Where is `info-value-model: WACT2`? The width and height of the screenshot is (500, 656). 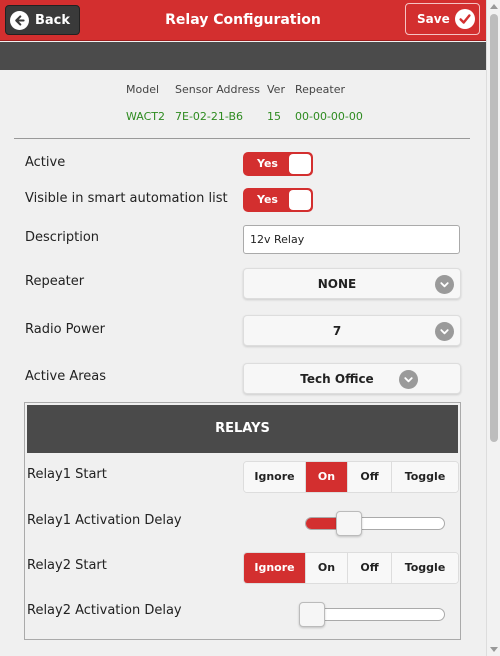
info-value-model: WACT2 is located at coordinates (146, 116).